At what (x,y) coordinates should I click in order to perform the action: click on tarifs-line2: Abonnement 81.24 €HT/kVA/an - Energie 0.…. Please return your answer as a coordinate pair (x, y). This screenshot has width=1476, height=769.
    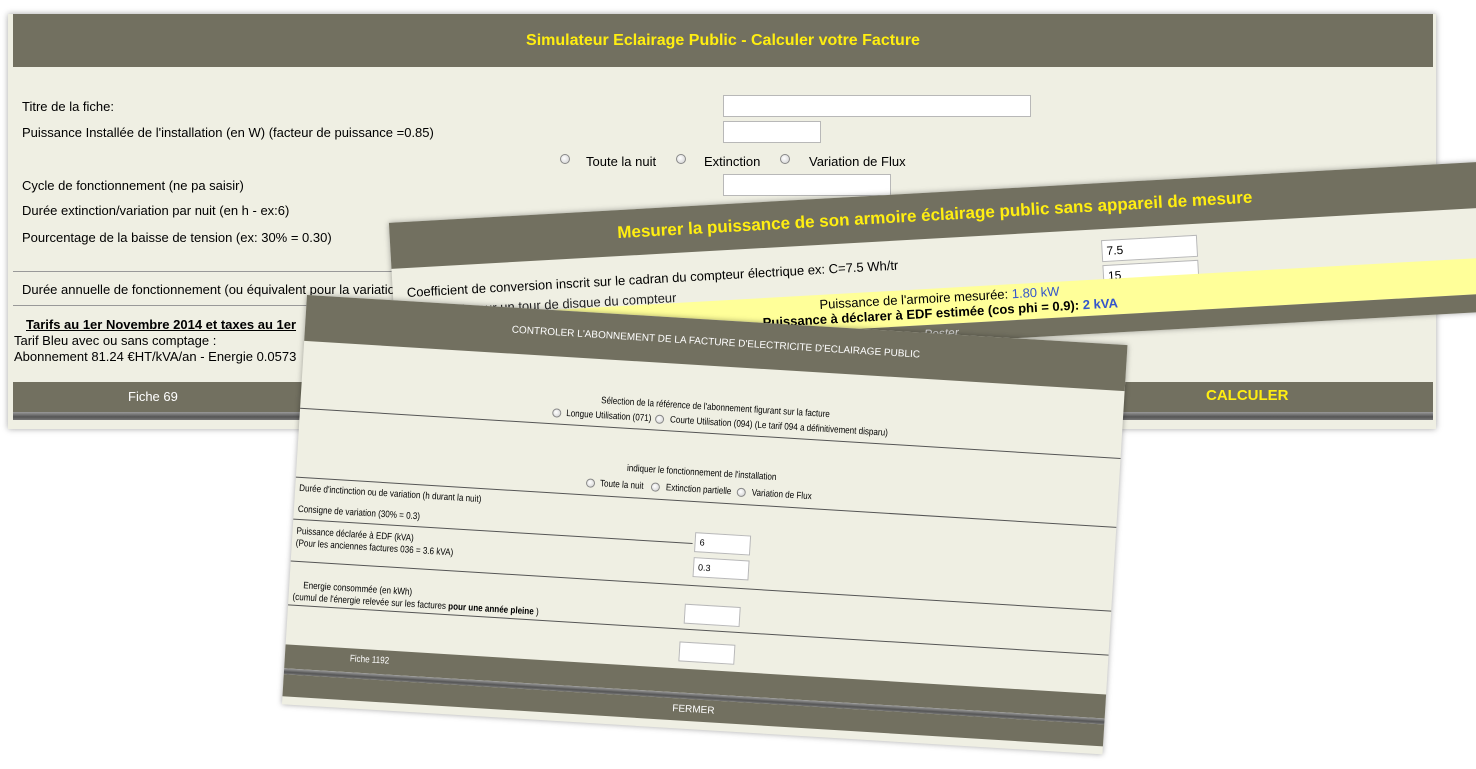
    Looking at the image, I should click on (155, 356).